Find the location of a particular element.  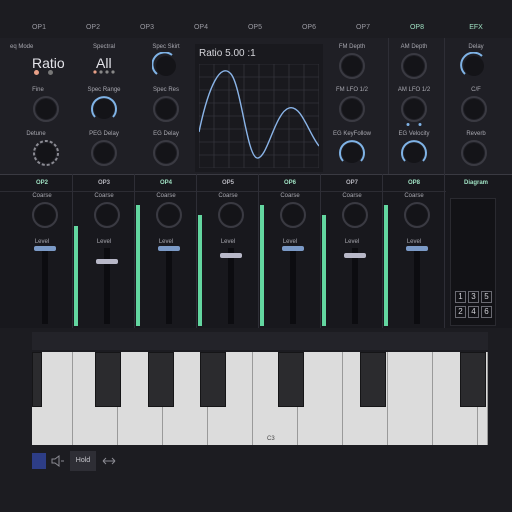

tab-op2: OP2 is located at coordinates (93, 27).